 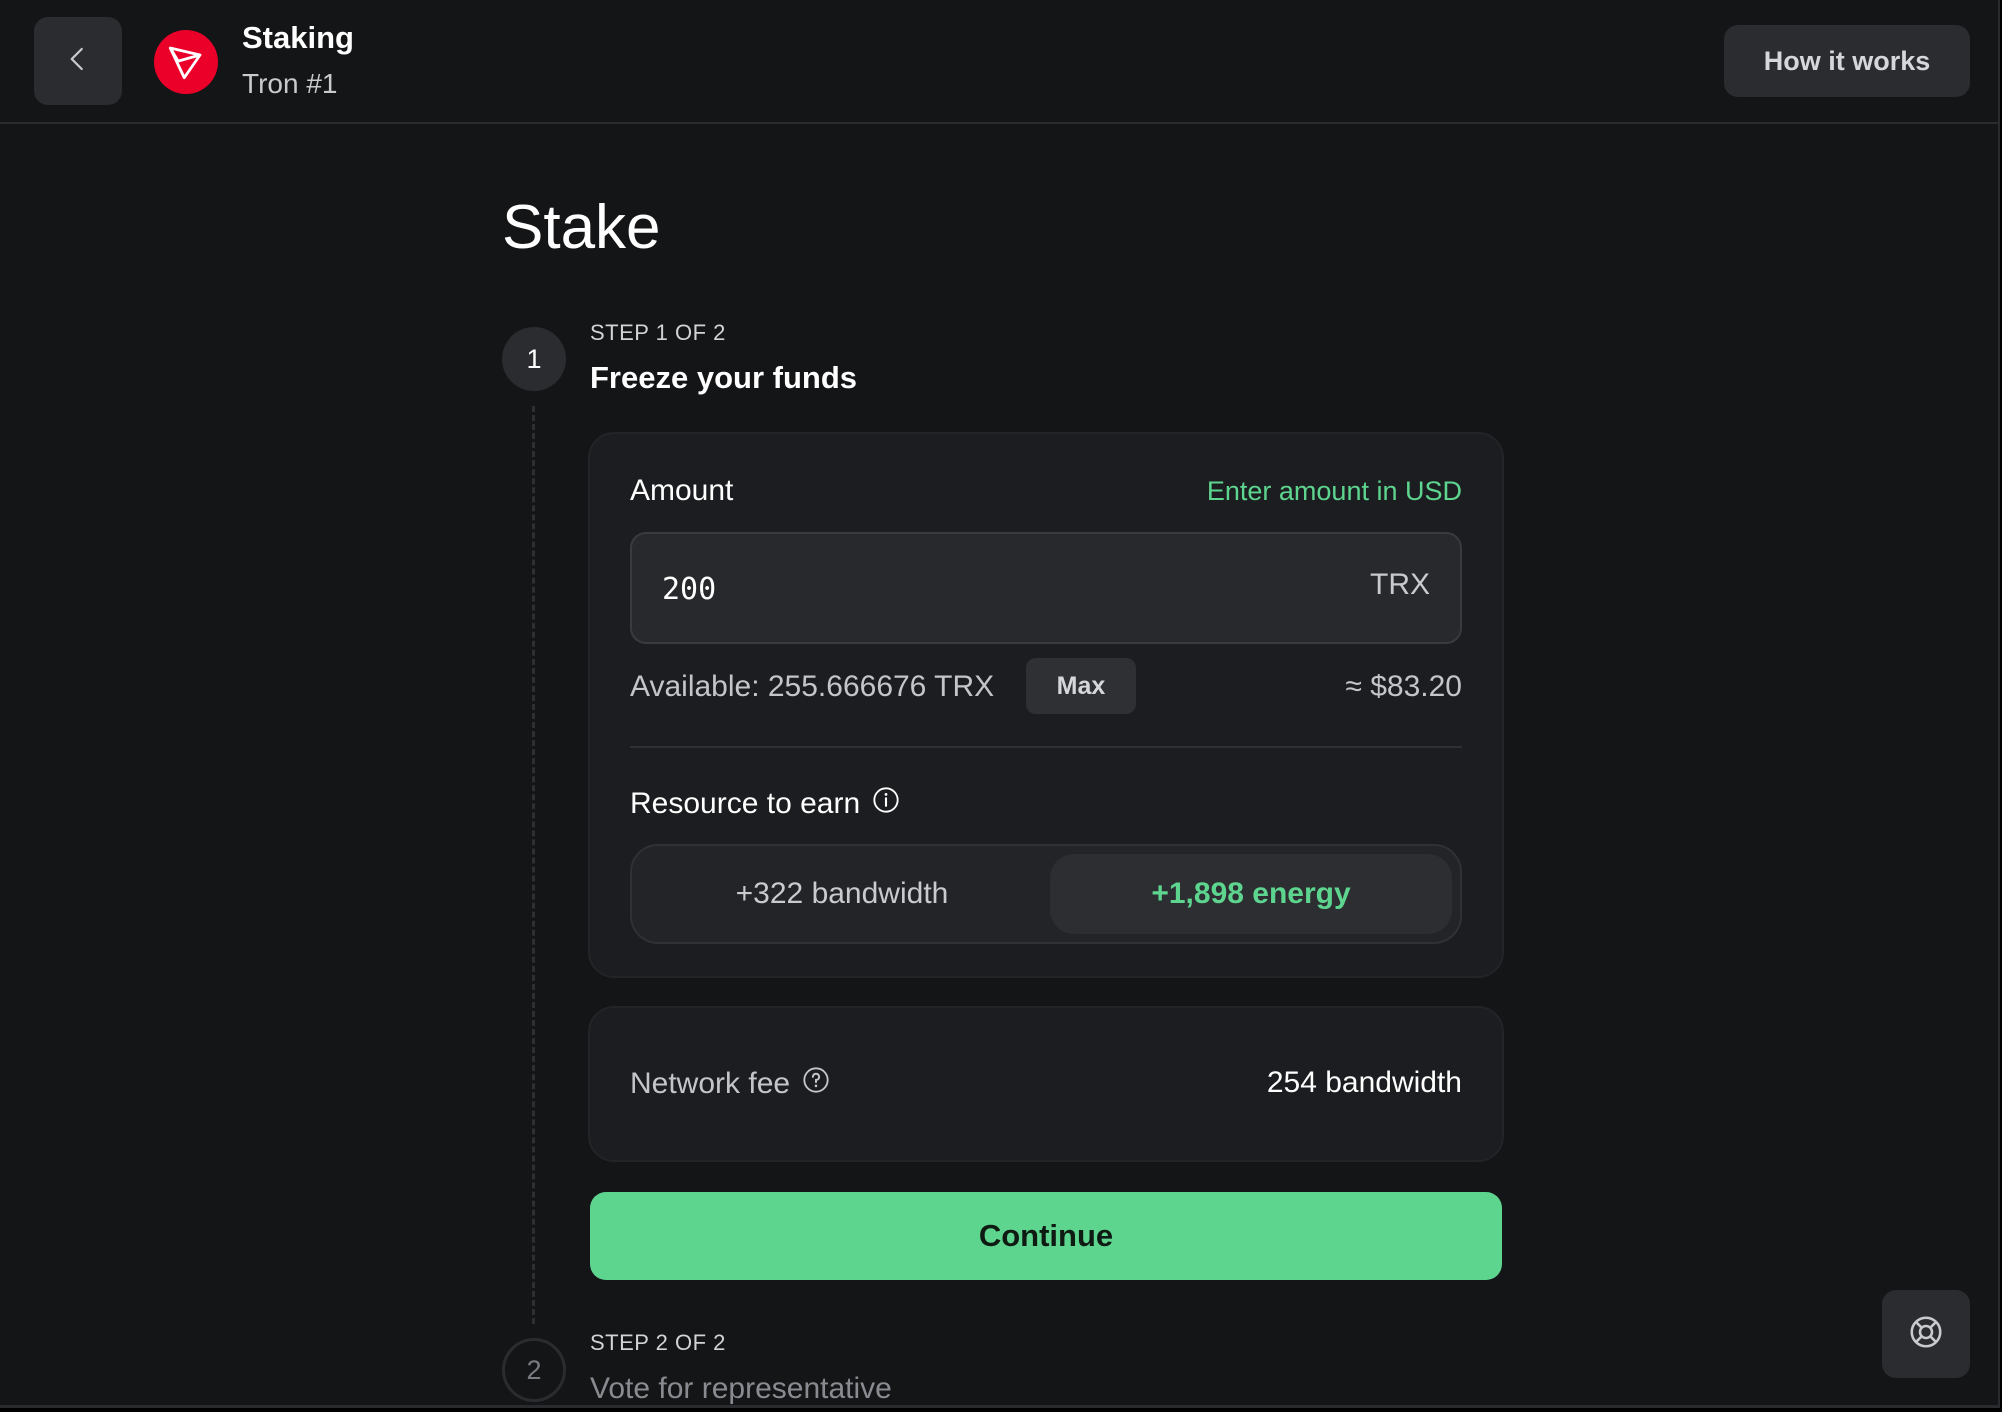 I want to click on max-button: Max, so click(x=1081, y=686).